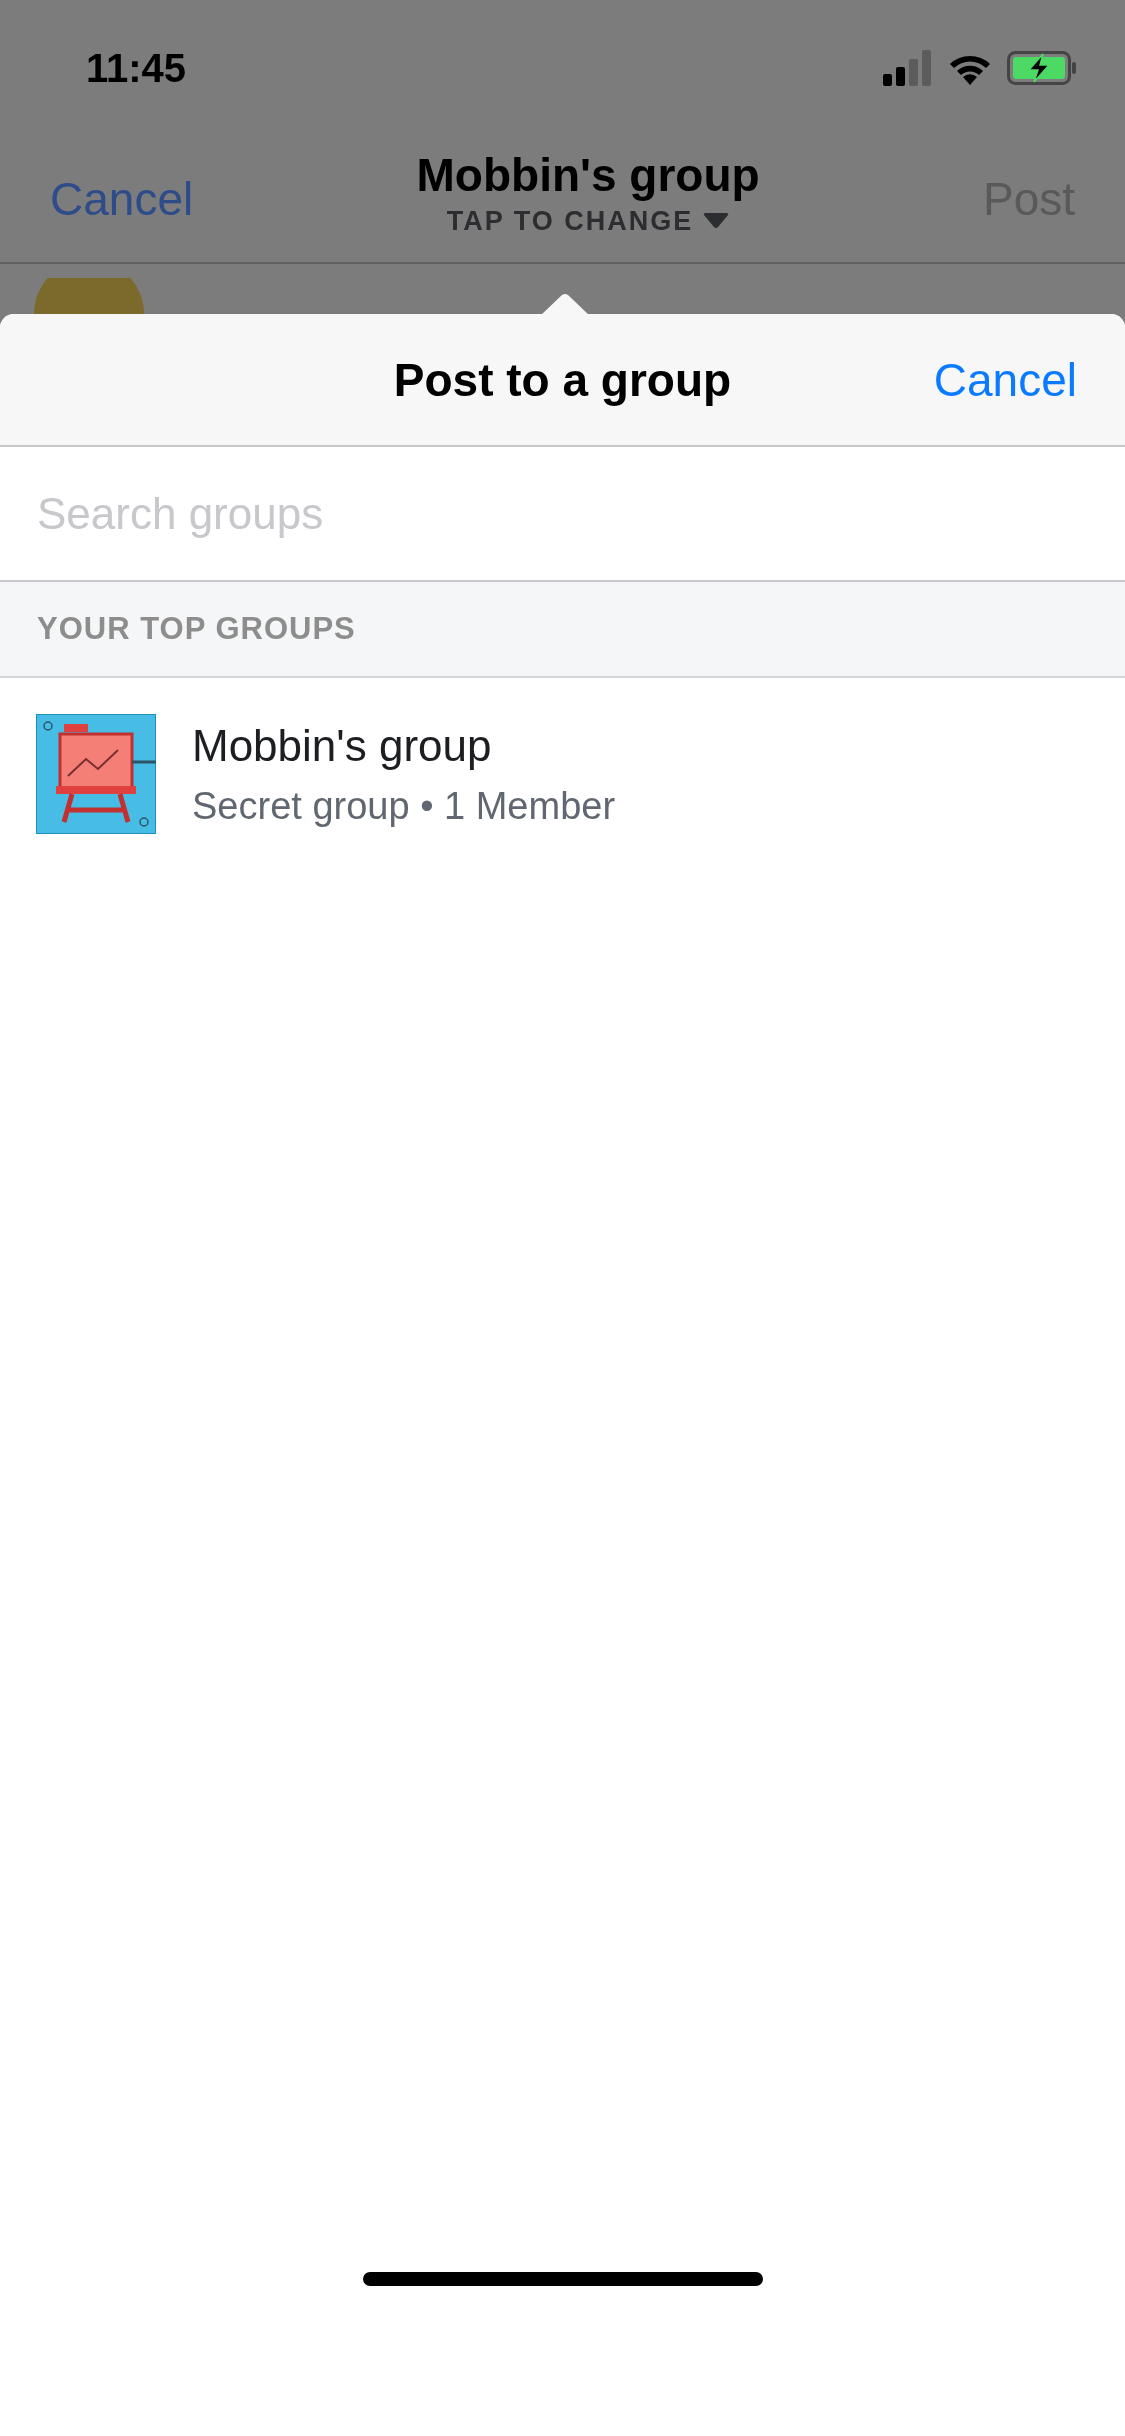 This screenshot has width=1125, height=2436. What do you see at coordinates (342, 745) in the screenshot?
I see `group-name: Mobbin's group` at bounding box center [342, 745].